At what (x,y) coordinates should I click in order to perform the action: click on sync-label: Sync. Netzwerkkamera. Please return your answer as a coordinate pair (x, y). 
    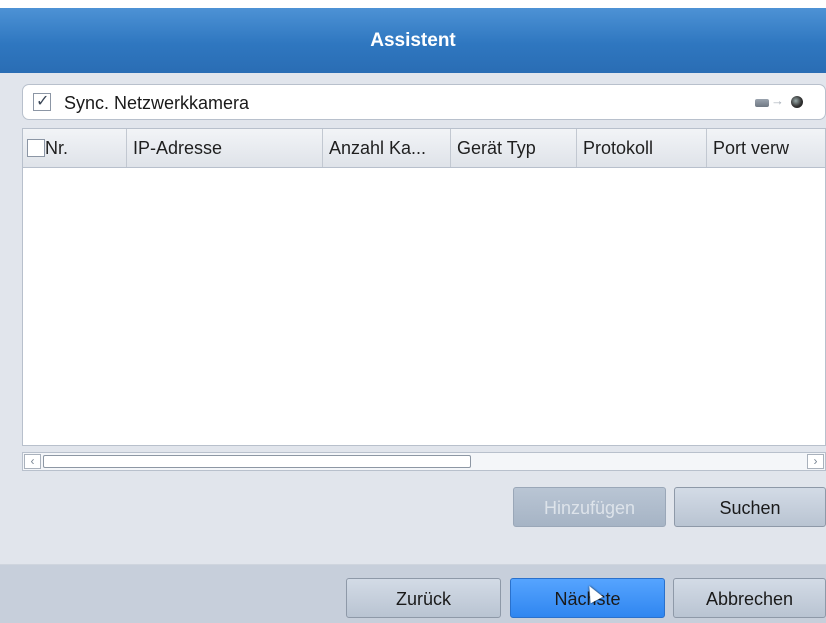
    Looking at the image, I should click on (157, 103).